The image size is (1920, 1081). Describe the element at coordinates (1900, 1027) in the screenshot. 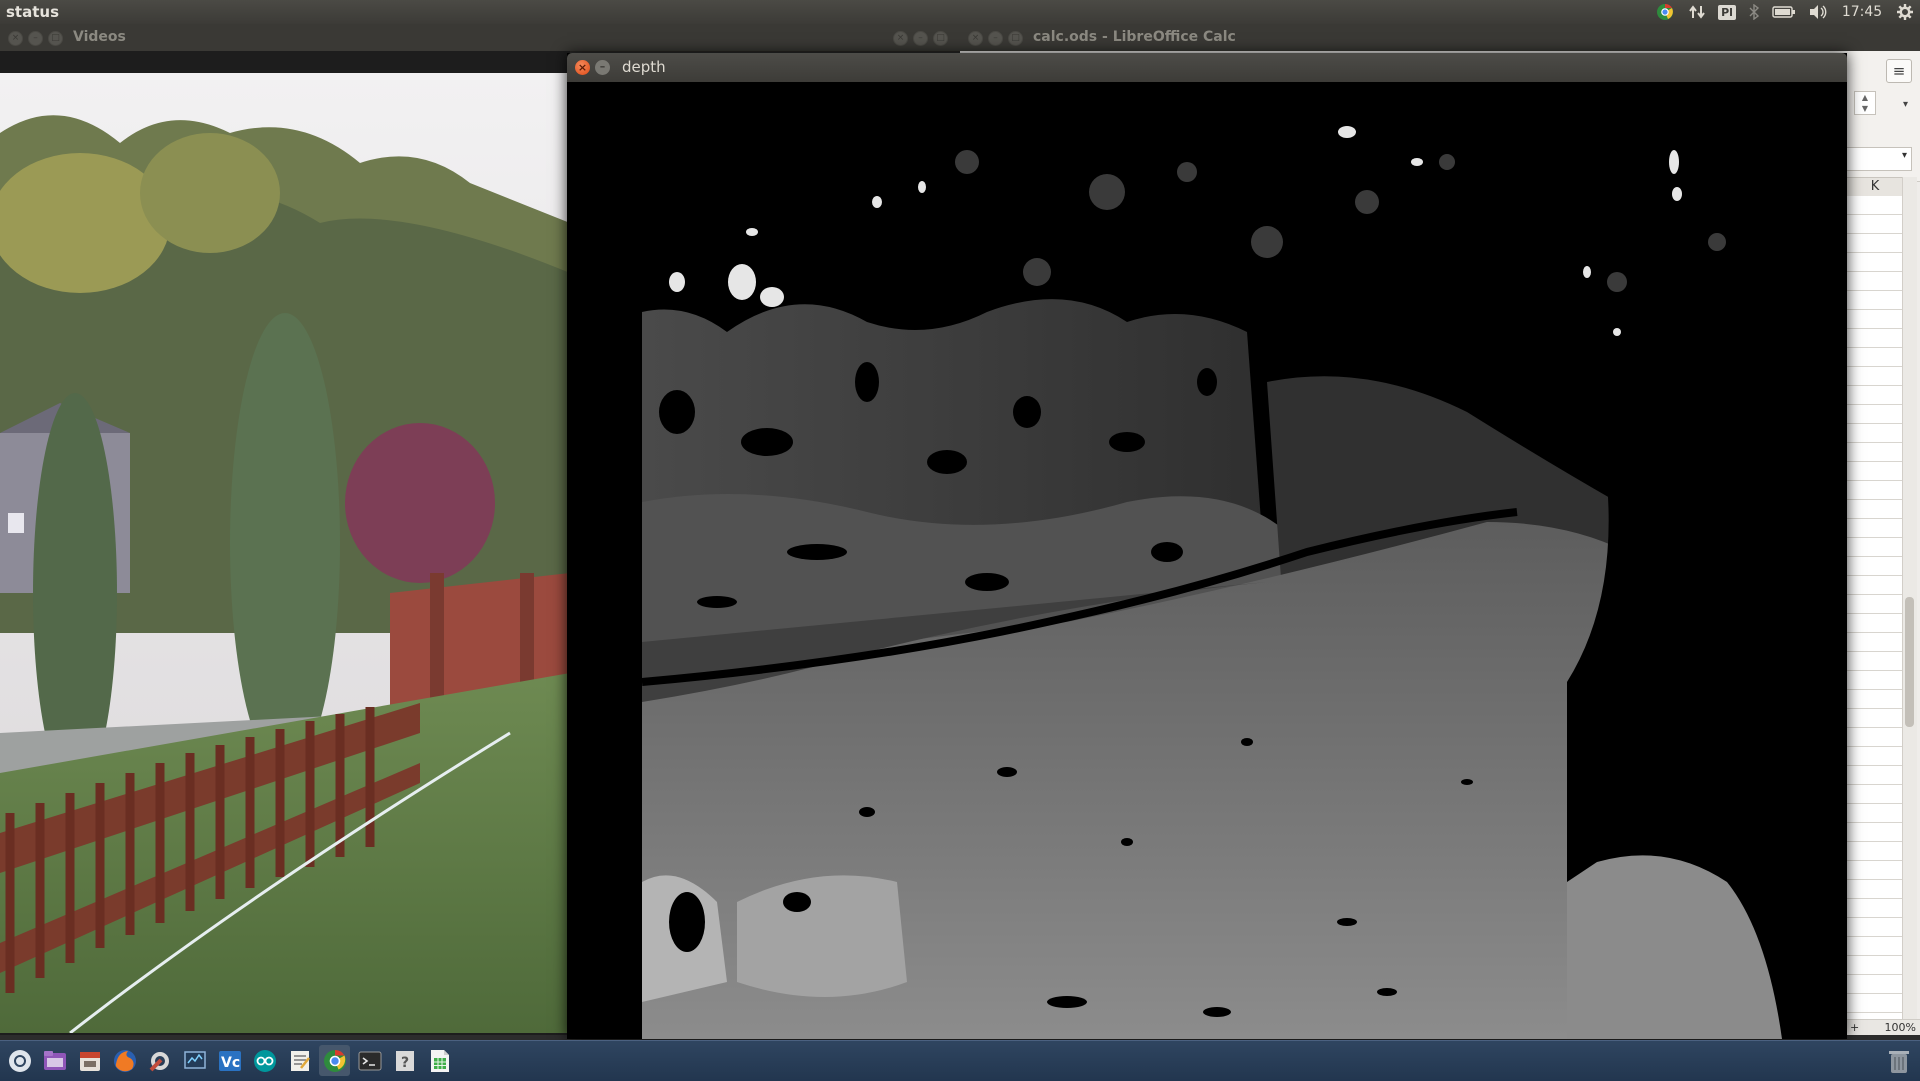

I see `zoom-level: 100%` at that location.